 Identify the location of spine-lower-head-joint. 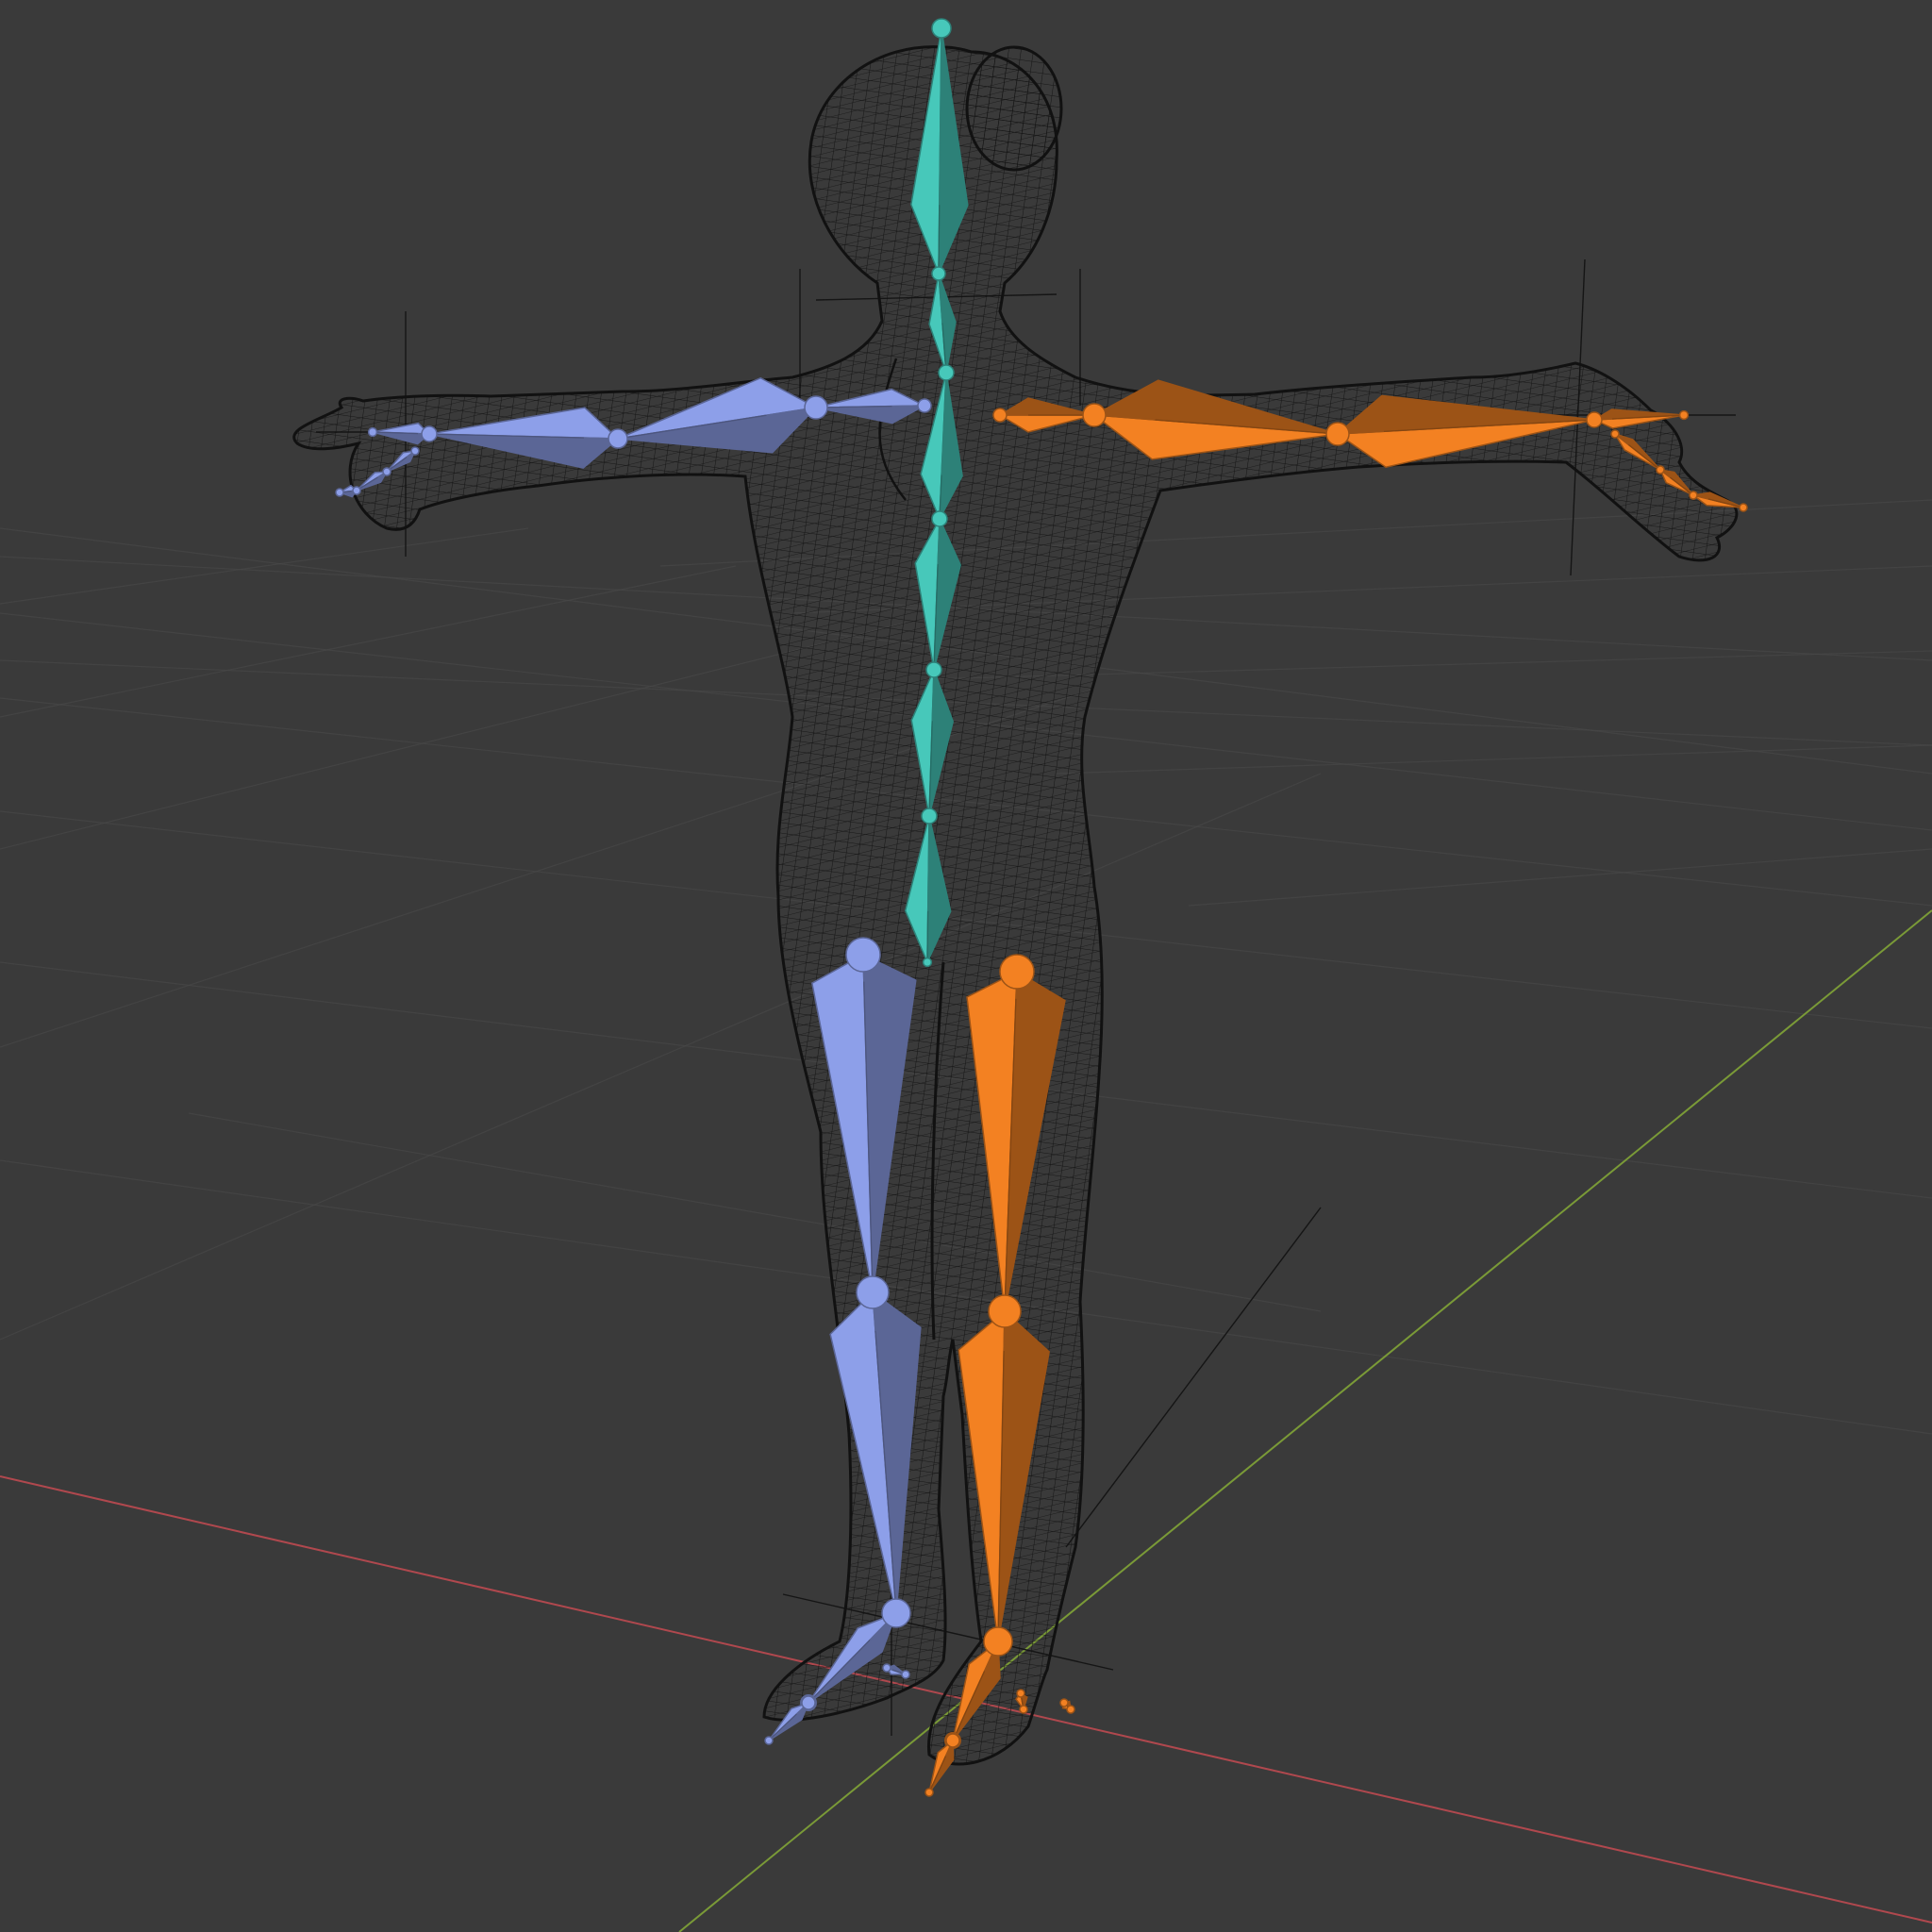
(933, 670).